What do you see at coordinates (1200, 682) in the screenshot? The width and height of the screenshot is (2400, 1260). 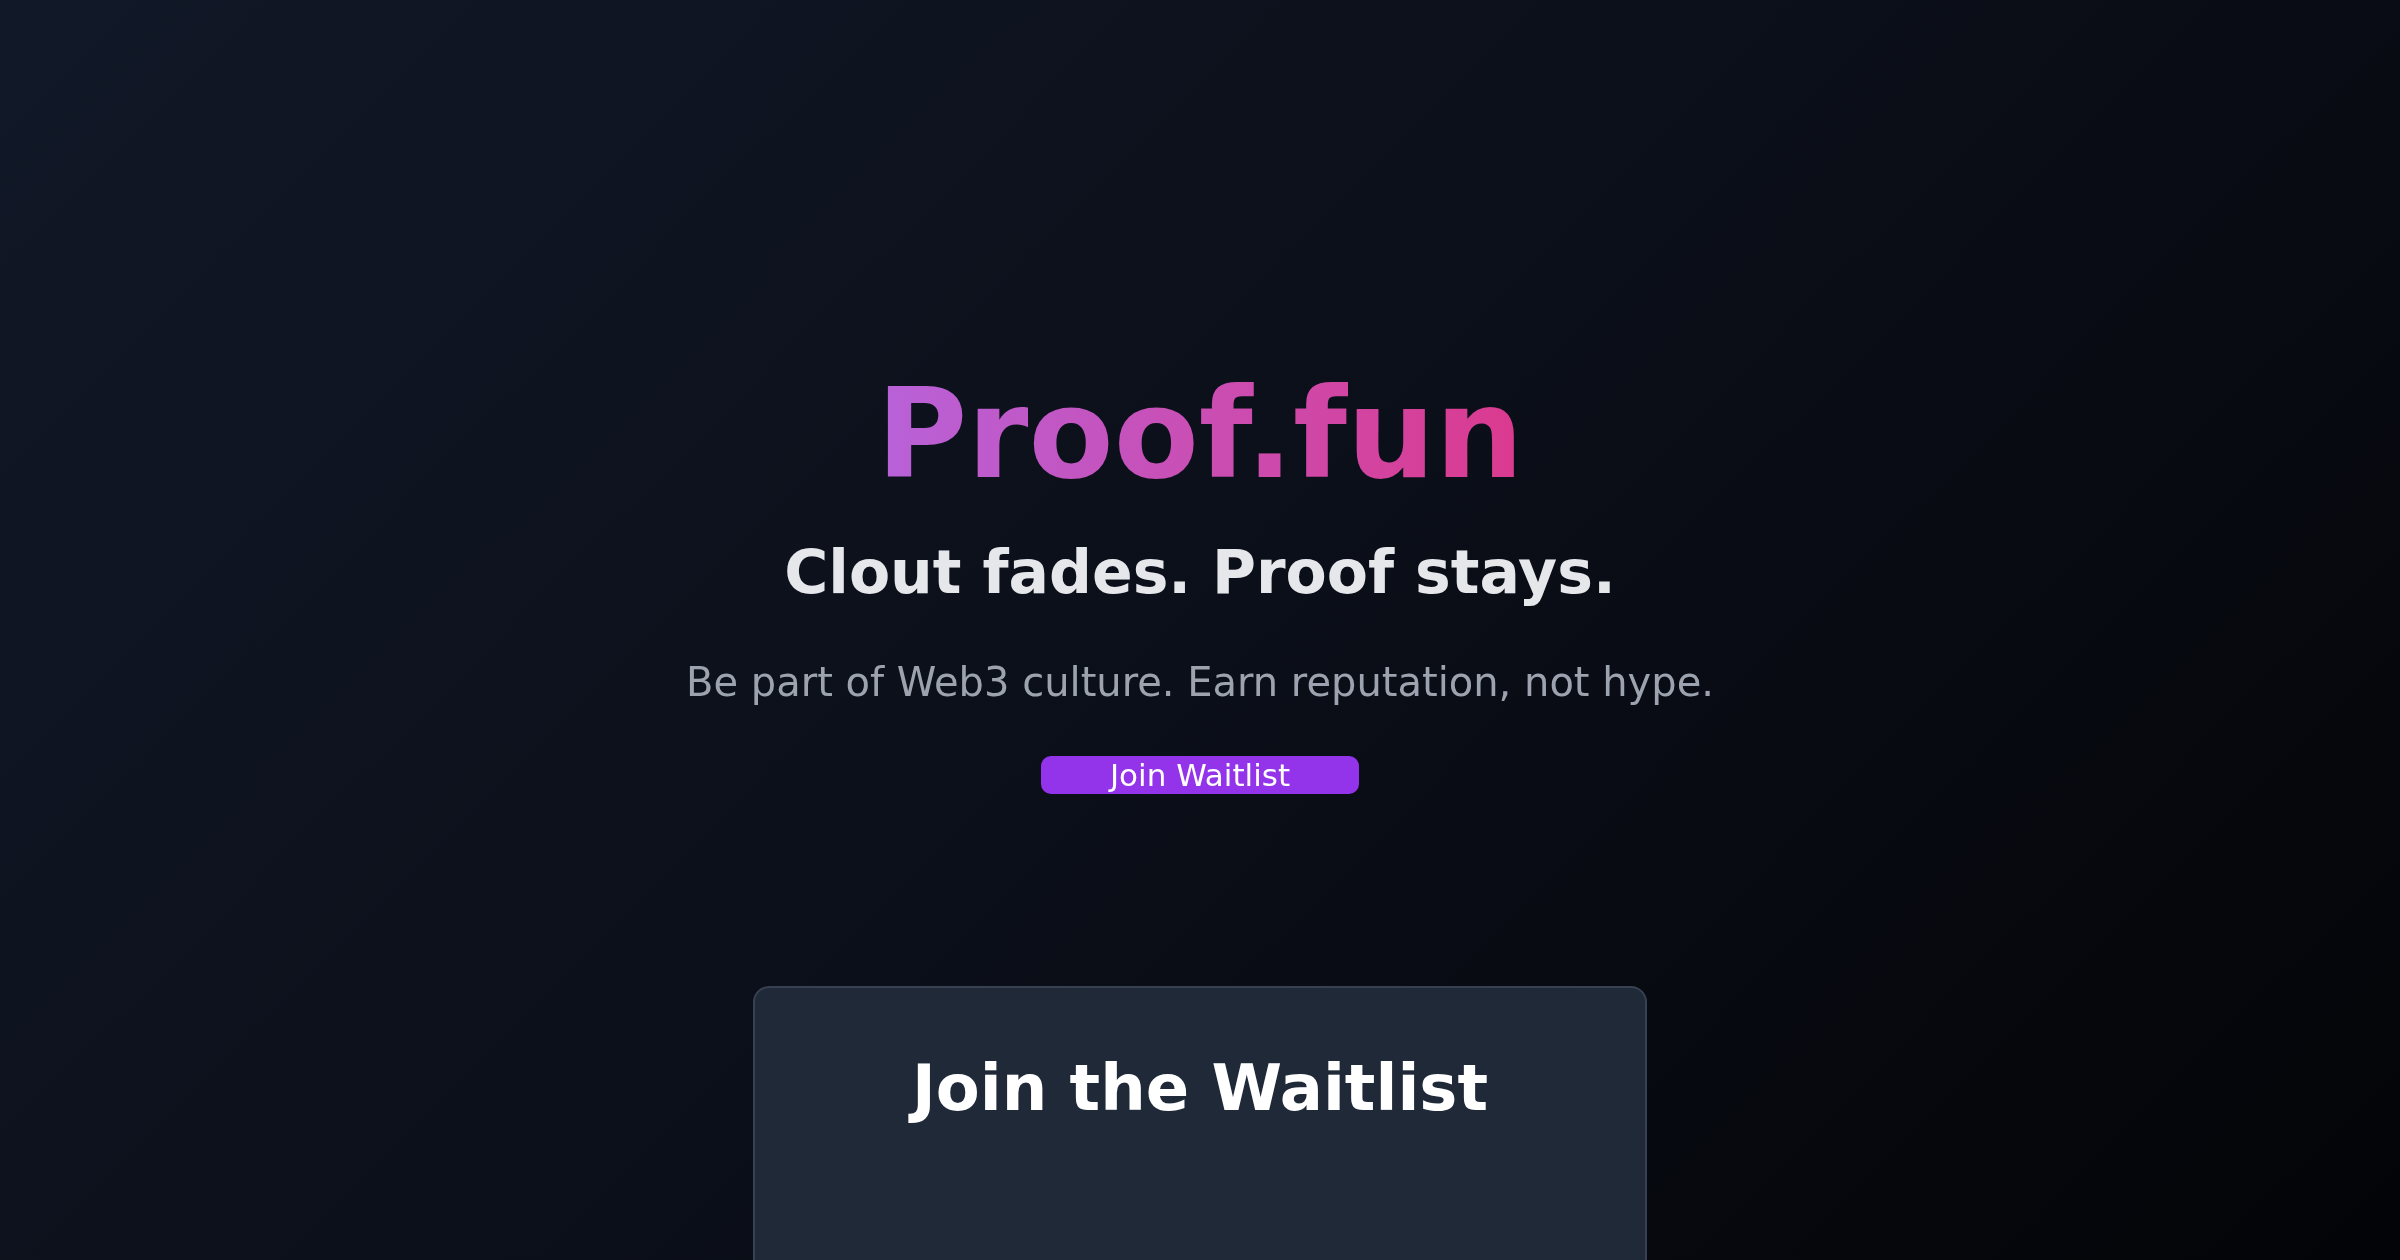 I see `tagline: Be part of Web3 culture. Earn reputation, not hype.` at bounding box center [1200, 682].